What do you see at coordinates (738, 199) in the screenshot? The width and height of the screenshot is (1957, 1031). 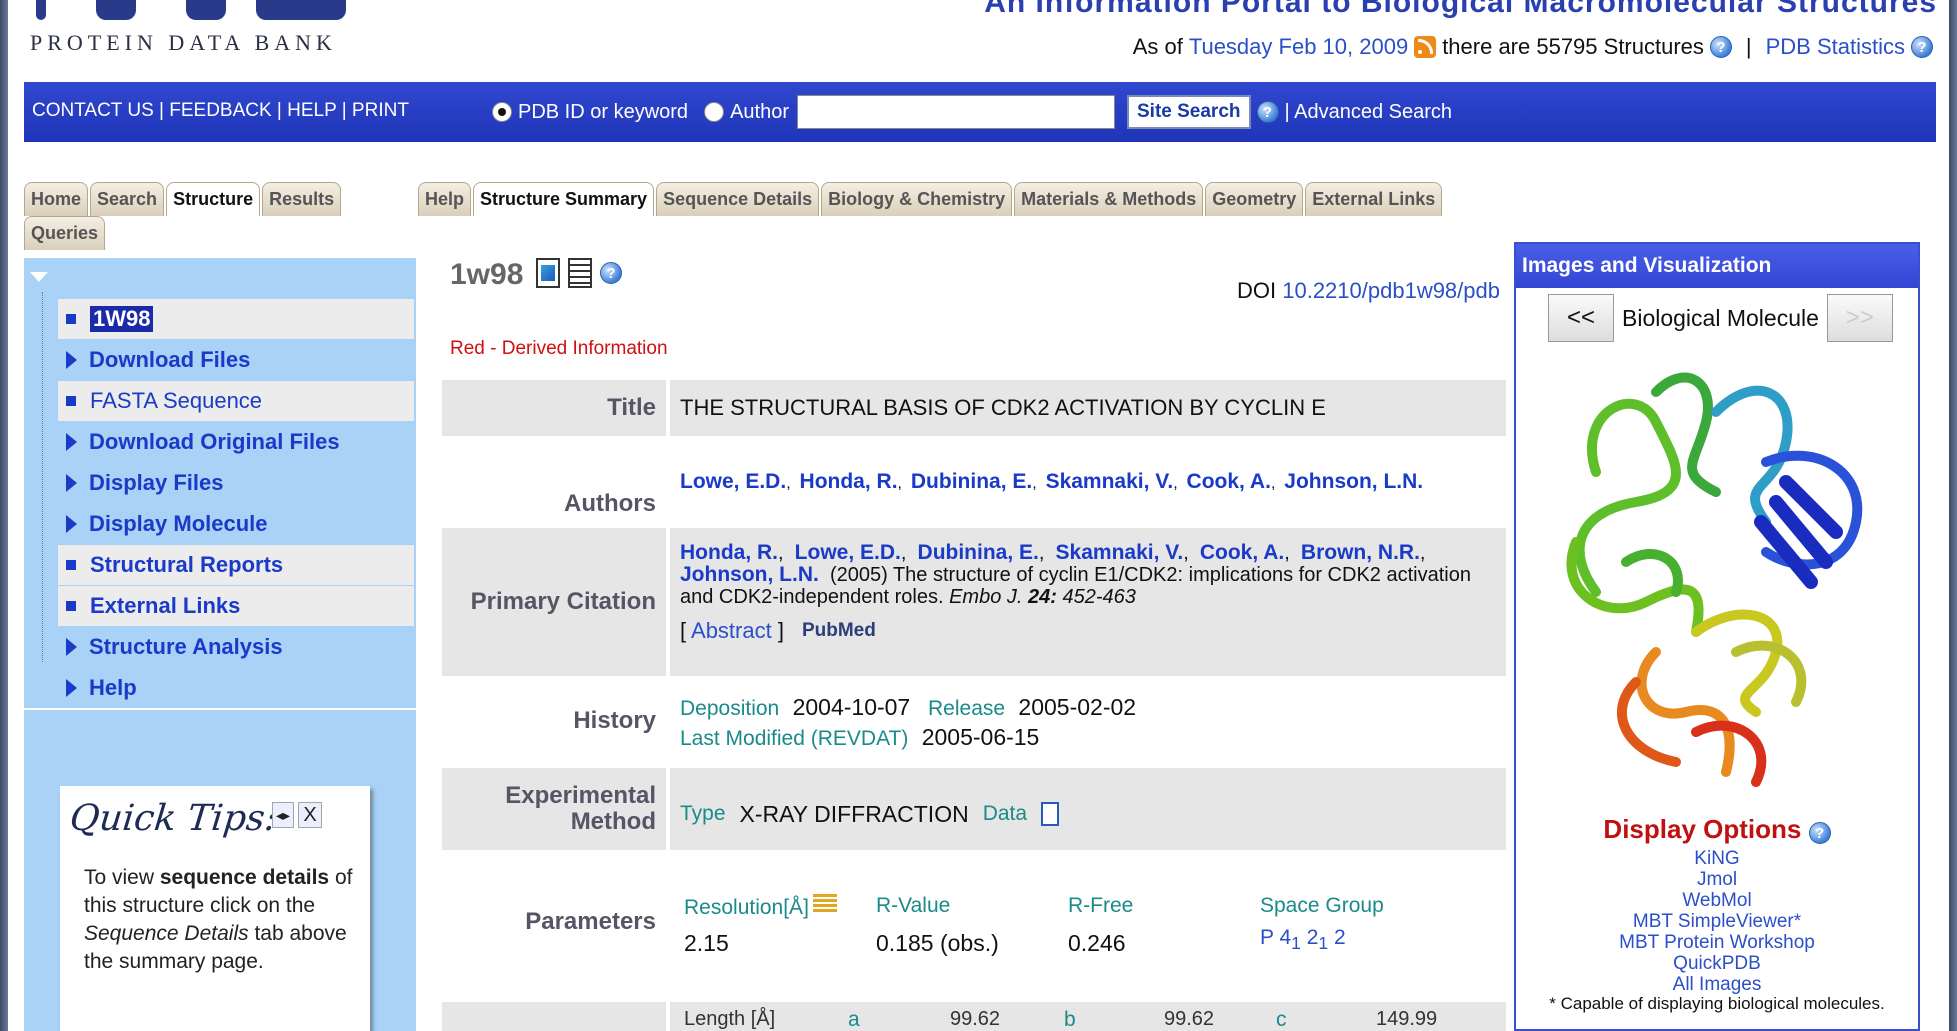 I see `tab-sequence-details: Sequence Details` at bounding box center [738, 199].